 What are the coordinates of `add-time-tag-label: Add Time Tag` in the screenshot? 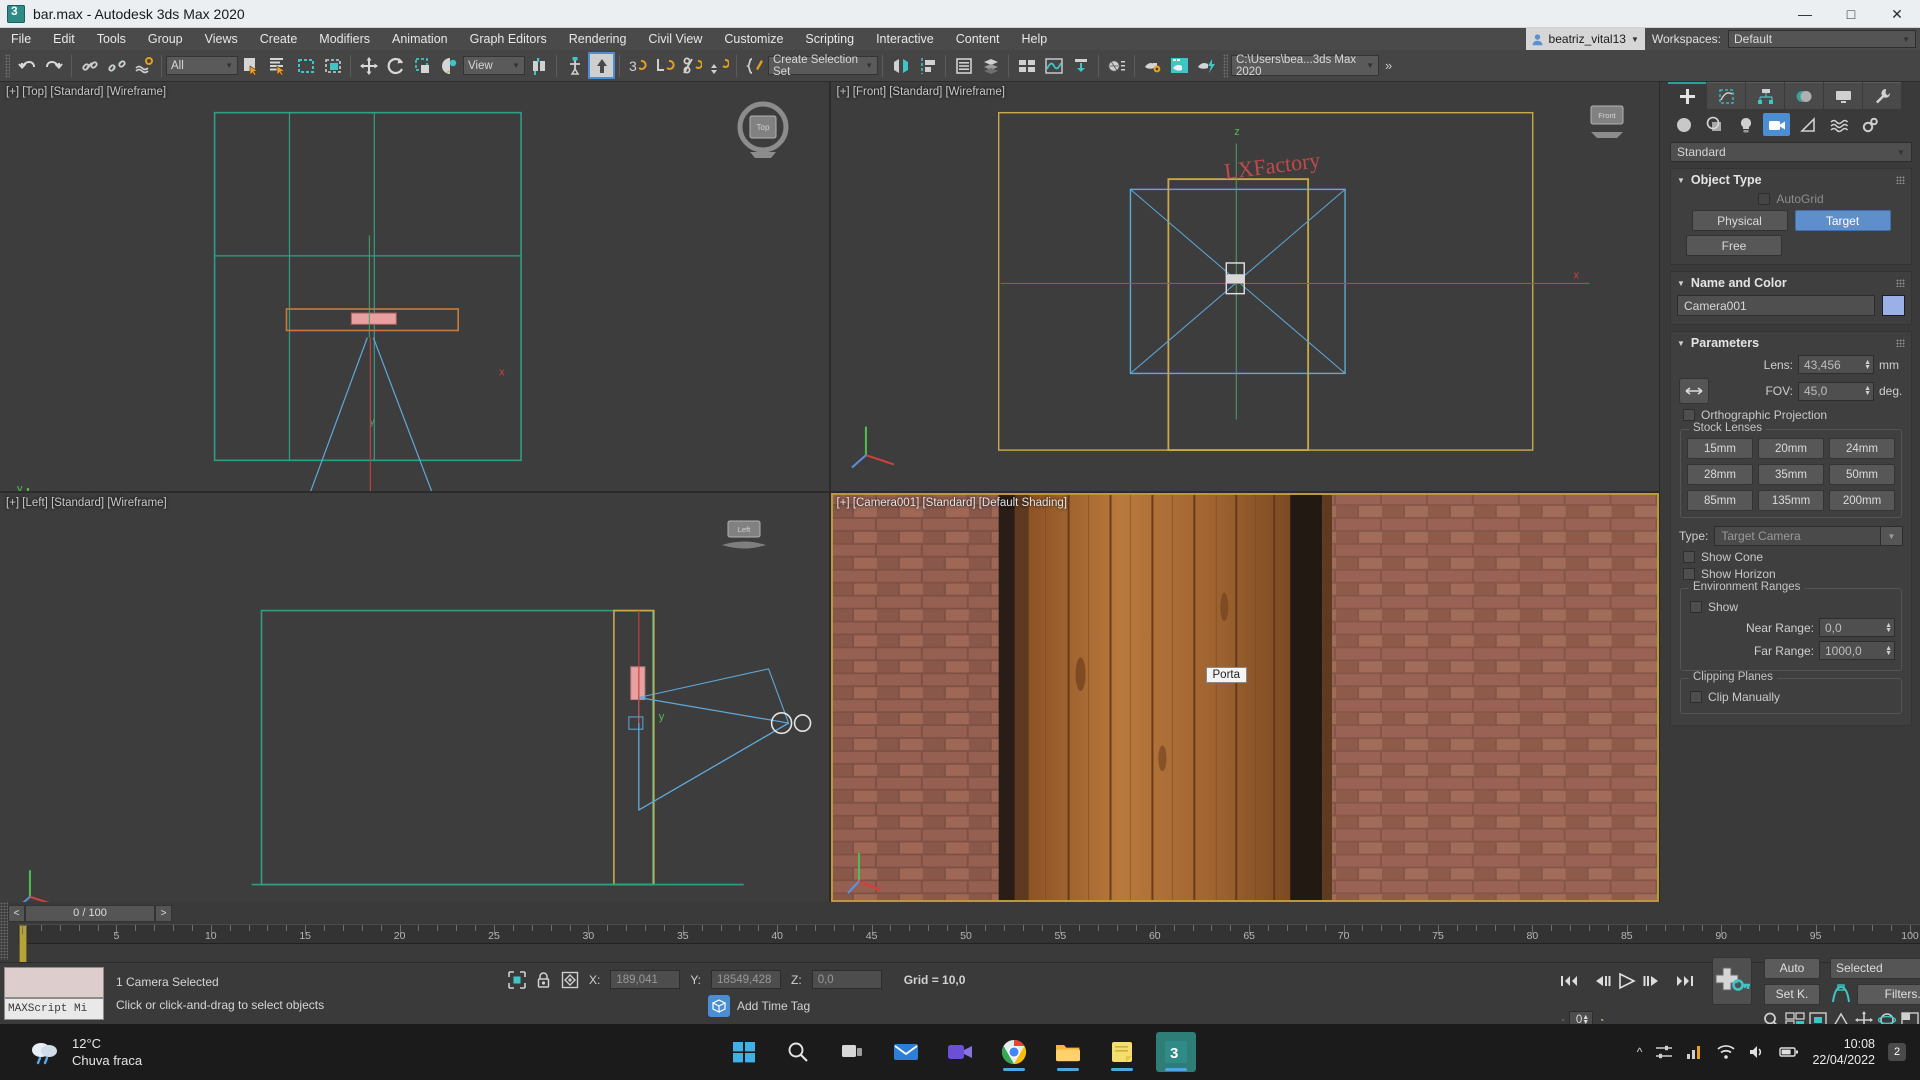 It's located at (773, 1006).